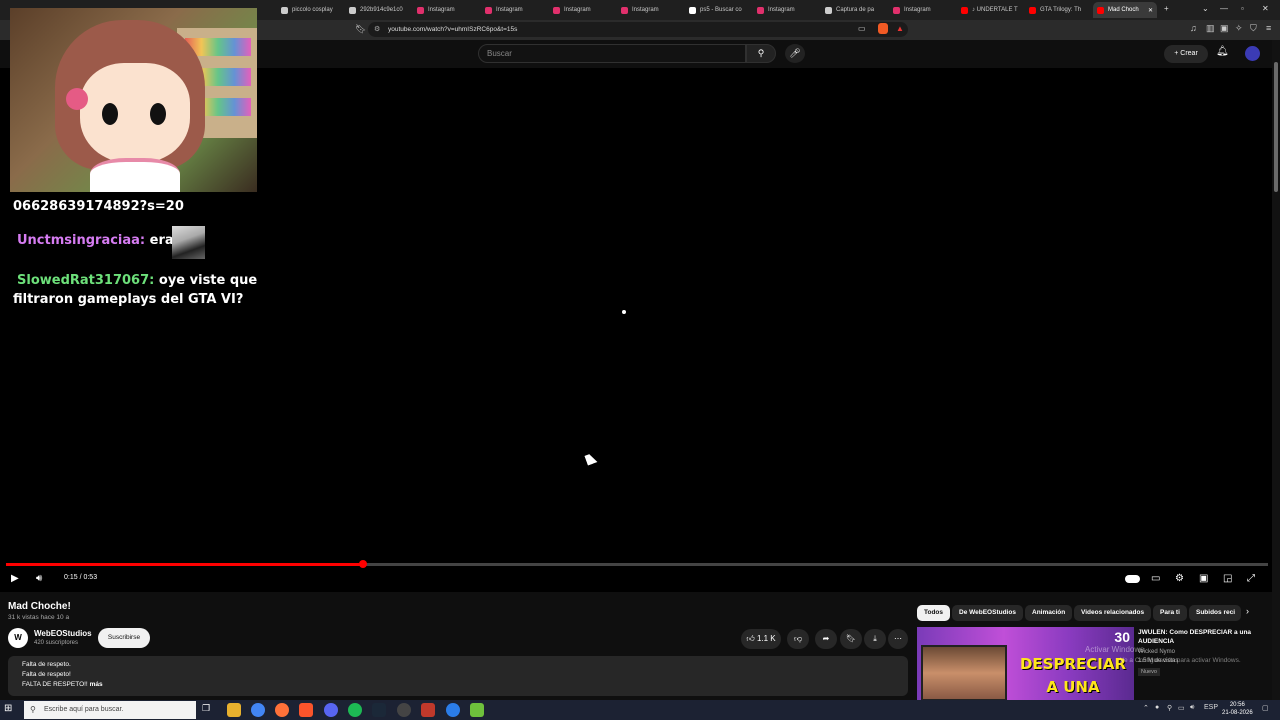  What do you see at coordinates (360, 29) in the screenshot?
I see `bookmark-icon: 🔖︎` at bounding box center [360, 29].